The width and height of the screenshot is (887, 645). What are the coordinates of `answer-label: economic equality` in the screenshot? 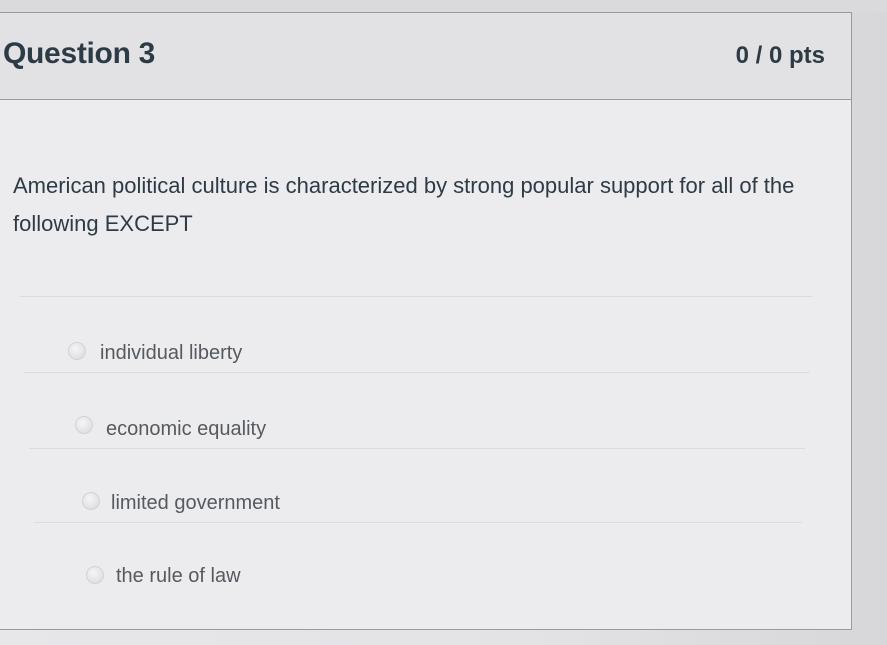 It's located at (186, 429).